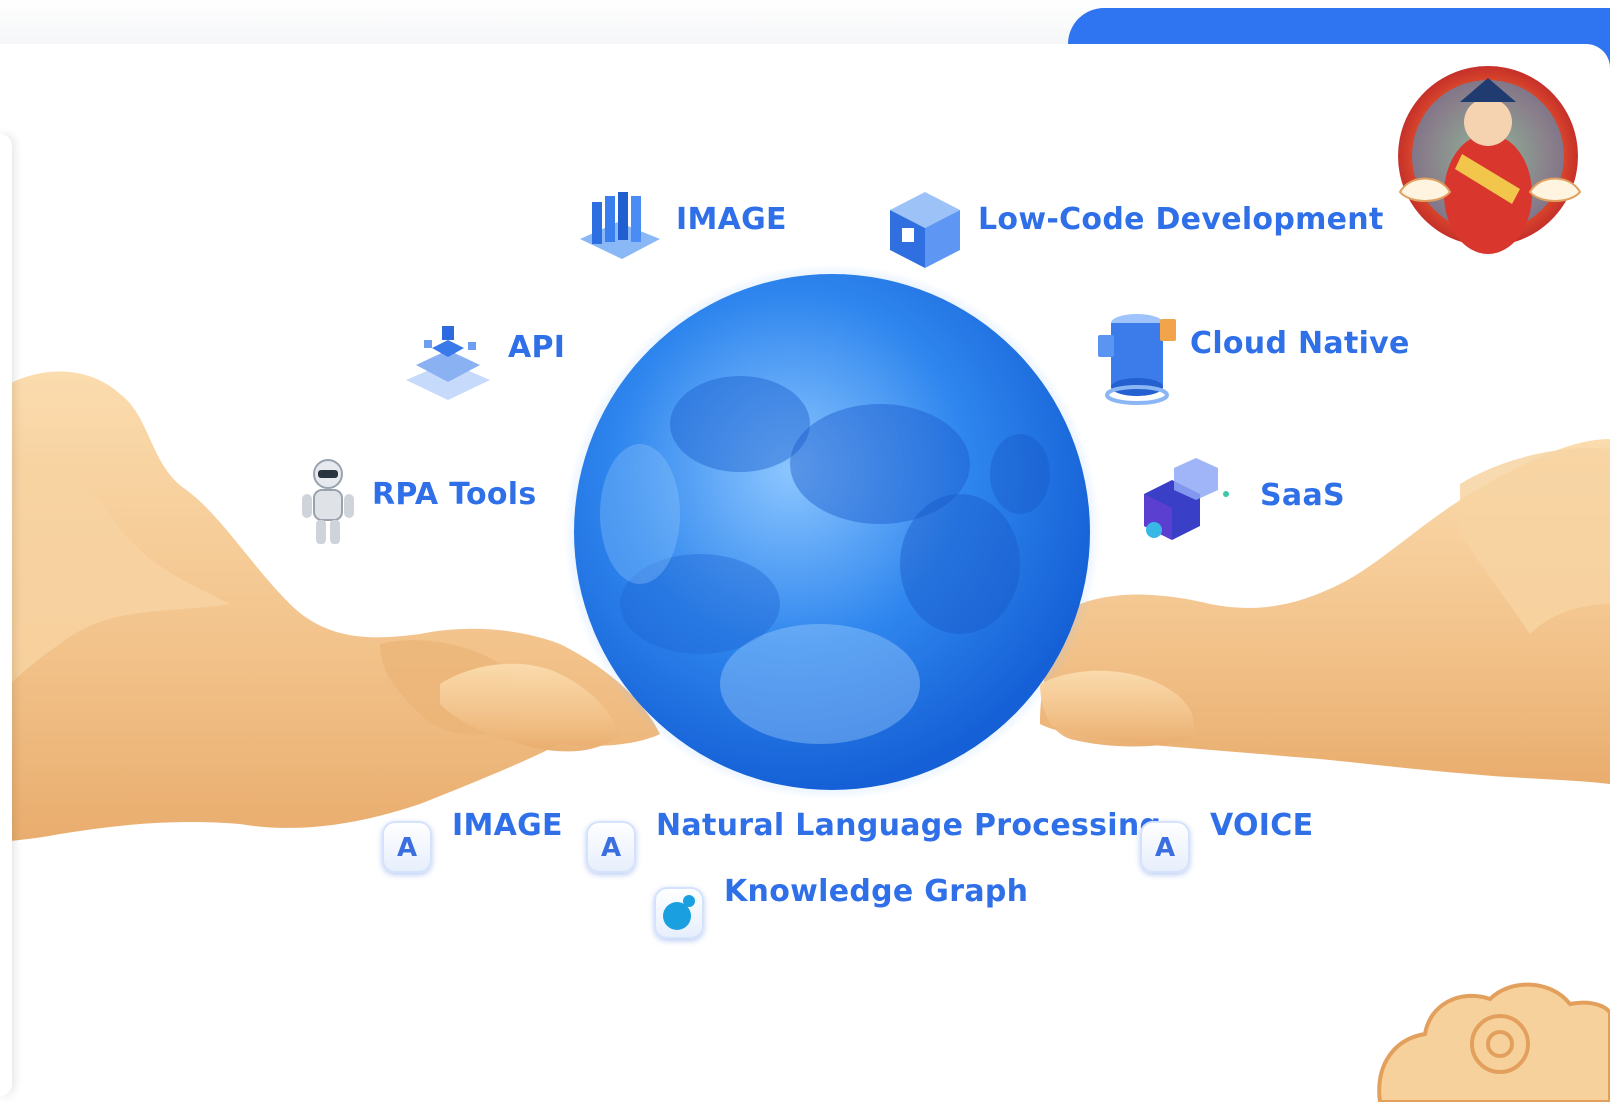 The height and width of the screenshot is (1102, 1610). Describe the element at coordinates (1300, 343) in the screenshot. I see `feature-cloud-native-label: Cloud Native` at that location.